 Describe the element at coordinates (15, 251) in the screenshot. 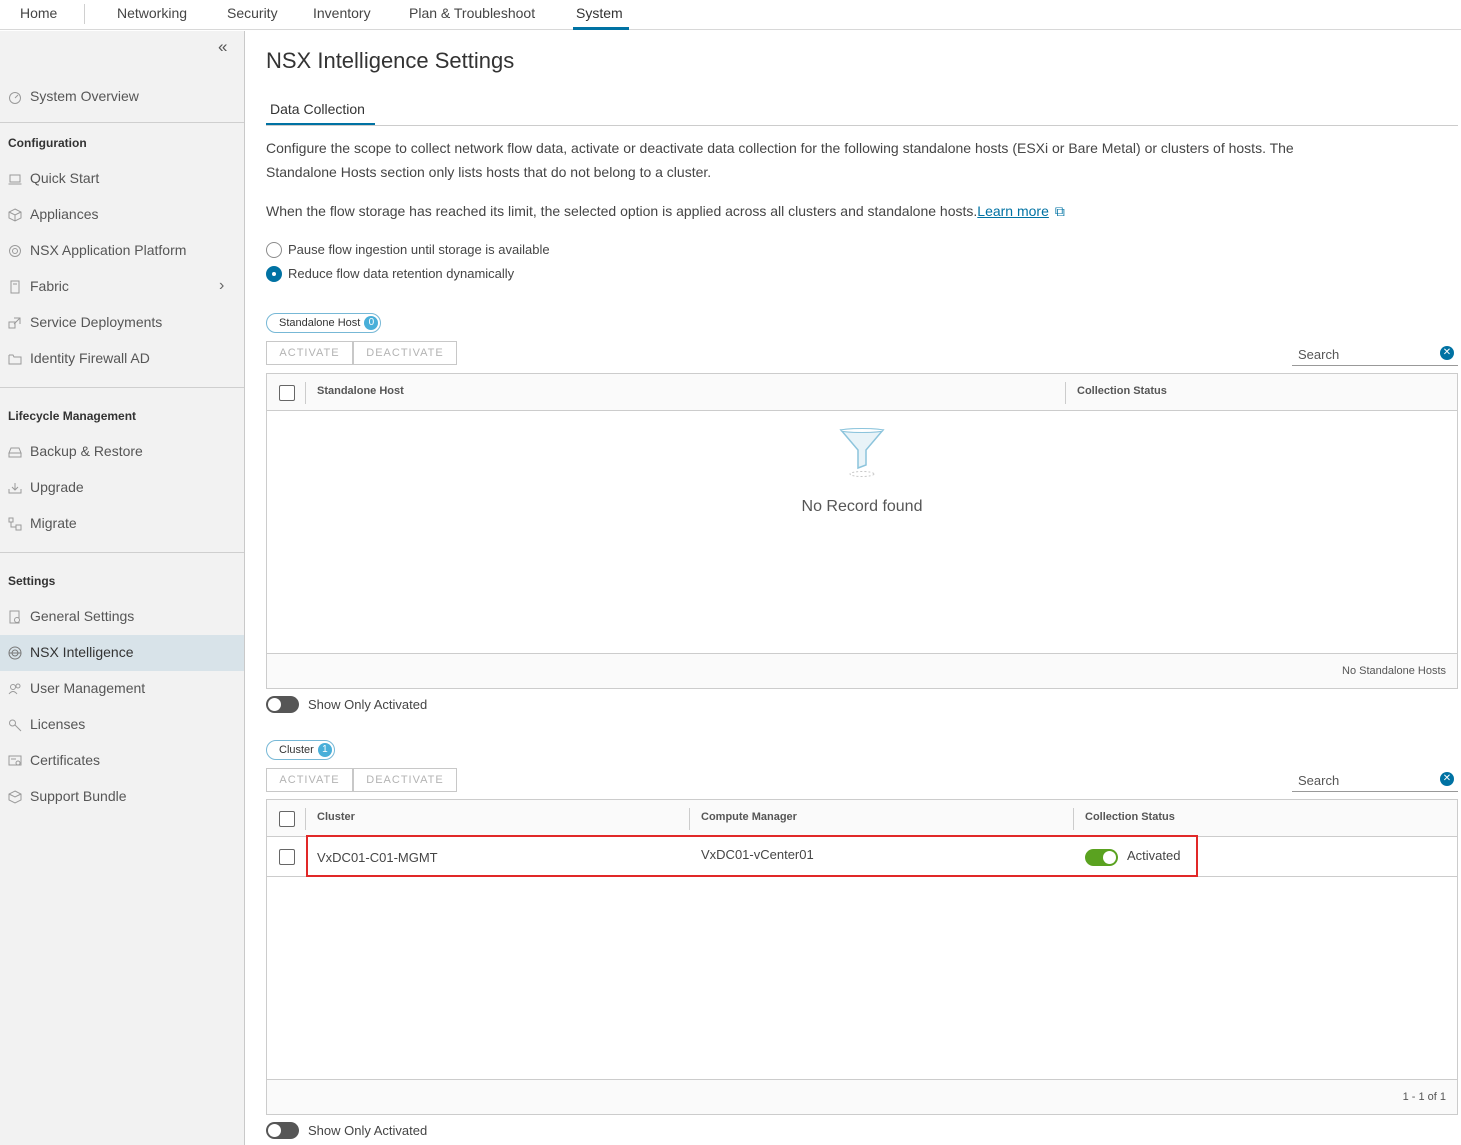

I see `platform-icon` at that location.